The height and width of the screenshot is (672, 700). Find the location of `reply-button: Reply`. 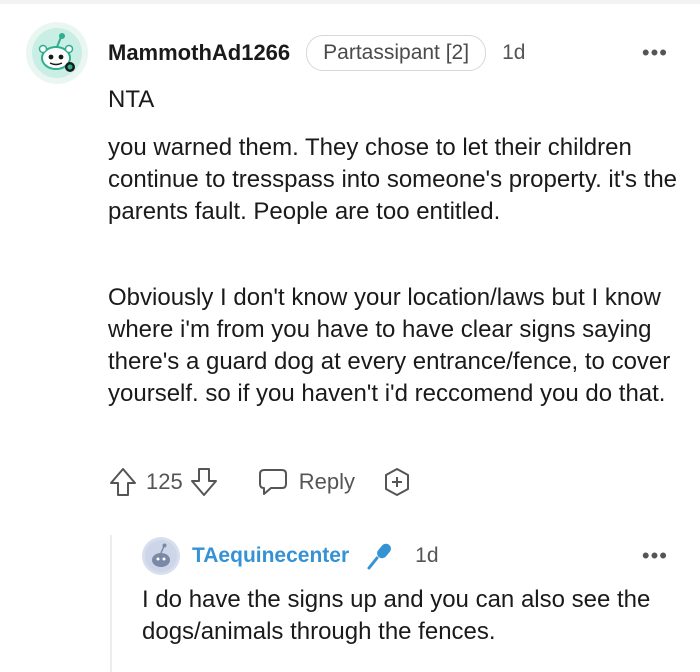

reply-button: Reply is located at coordinates (306, 482).